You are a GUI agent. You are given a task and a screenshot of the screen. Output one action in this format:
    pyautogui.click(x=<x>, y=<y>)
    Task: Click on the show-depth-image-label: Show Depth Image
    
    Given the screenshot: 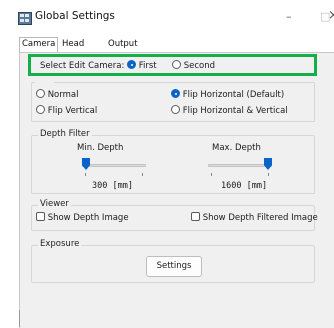 What is the action you would take?
    pyautogui.click(x=88, y=218)
    